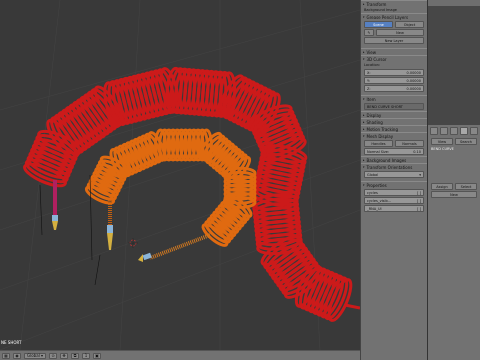  Describe the element at coordinates (369, 88) in the screenshot. I see `z-label: Z:` at that location.